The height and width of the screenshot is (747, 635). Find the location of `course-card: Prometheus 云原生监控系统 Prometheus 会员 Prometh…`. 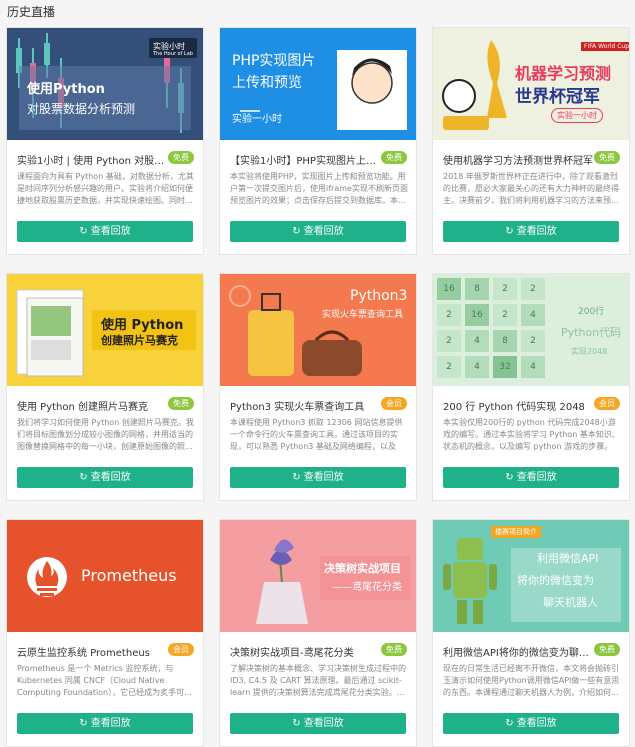

course-card: Prometheus 云原生监控系统 Prometheus 会员 Prometh… is located at coordinates (105, 633).